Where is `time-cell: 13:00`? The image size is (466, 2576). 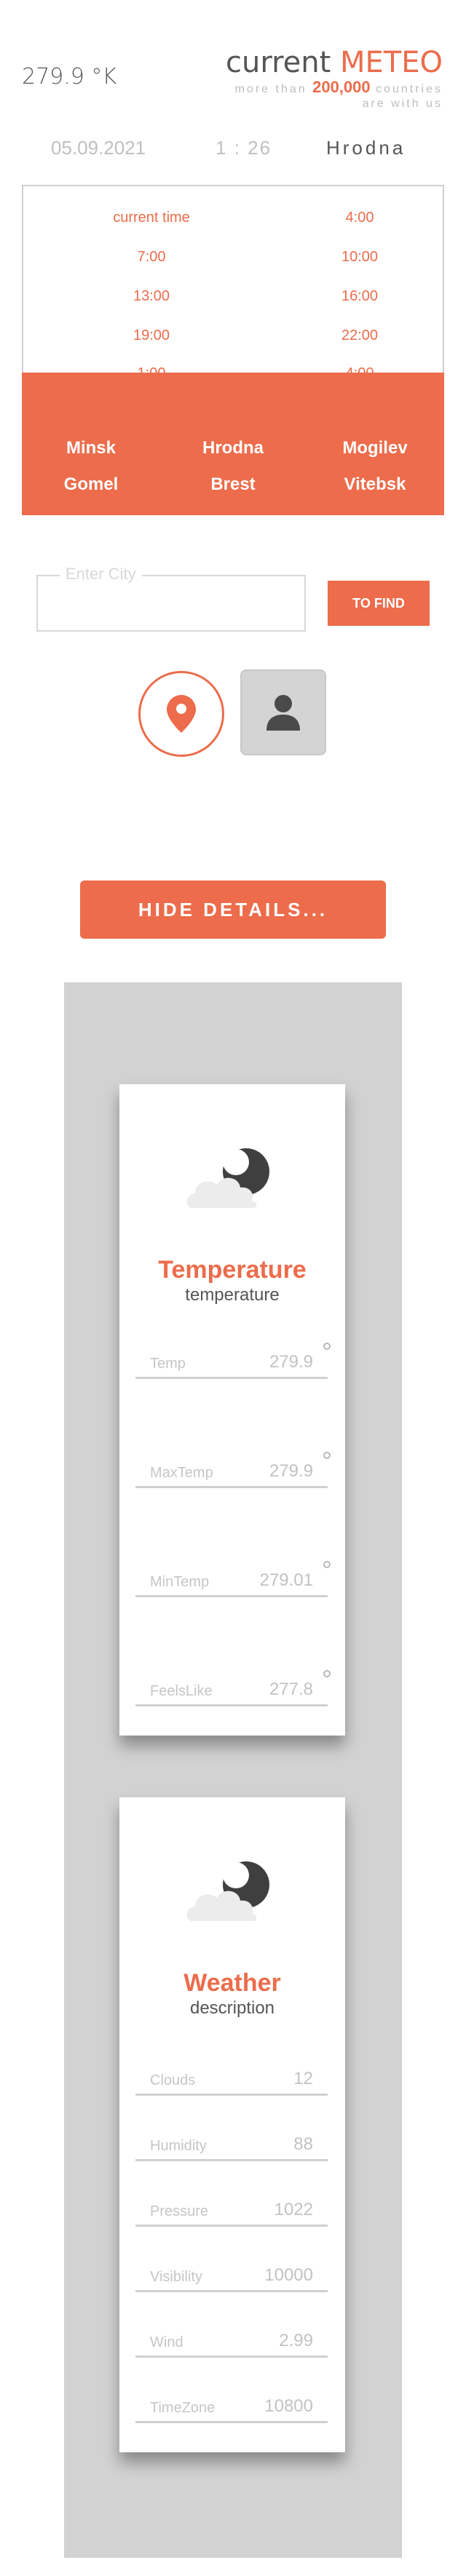 time-cell: 13:00 is located at coordinates (151, 296).